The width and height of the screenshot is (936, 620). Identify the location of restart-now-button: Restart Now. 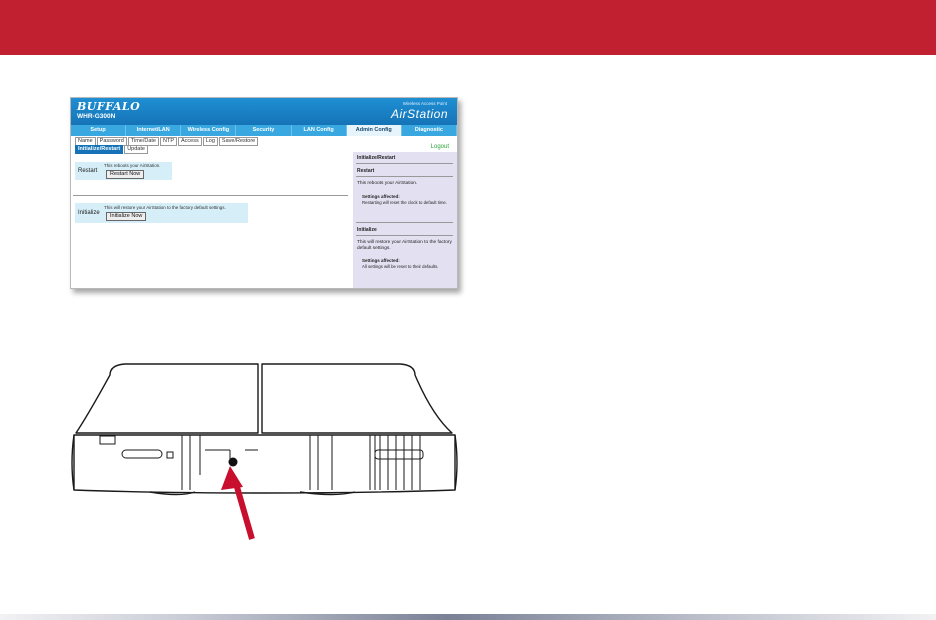
(125, 174).